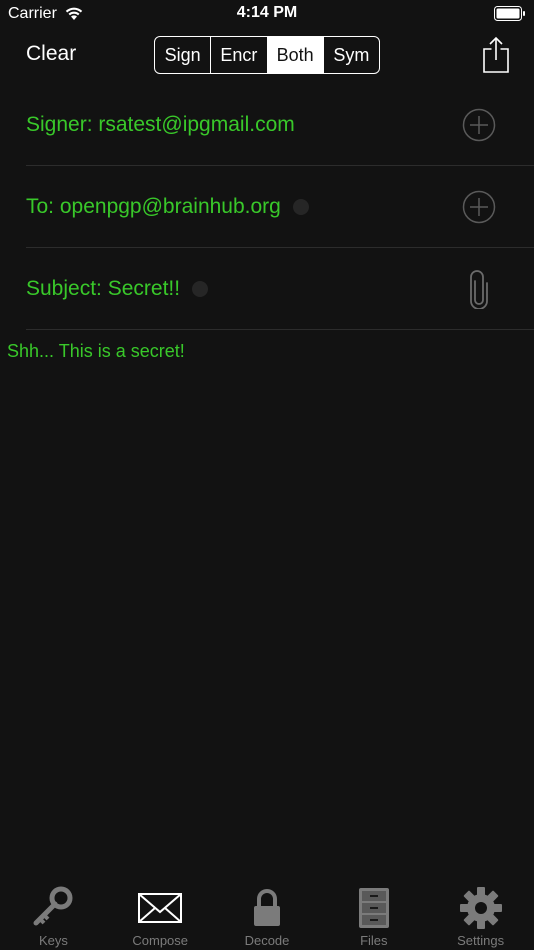 Image resolution: width=534 pixels, height=950 pixels. I want to click on subject-text: Subject: Secret!!, so click(103, 288).